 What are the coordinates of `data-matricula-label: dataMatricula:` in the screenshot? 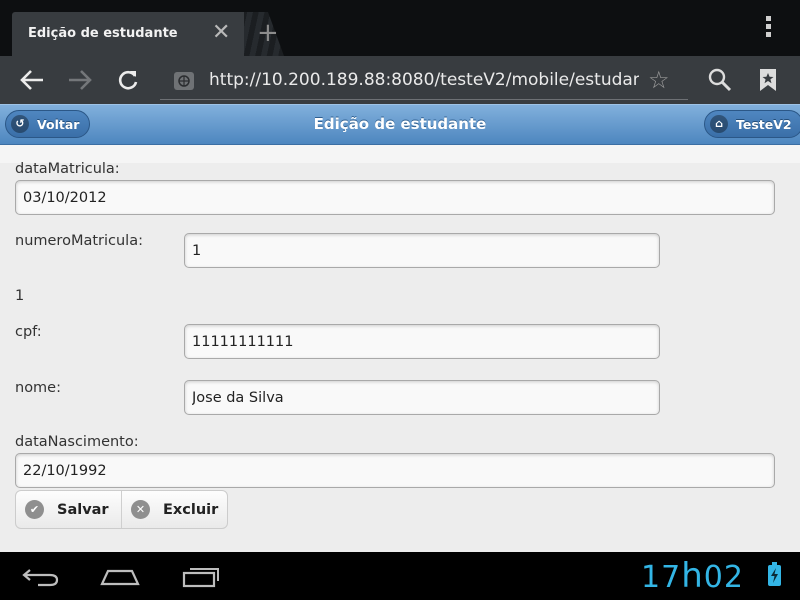 It's located at (67, 169).